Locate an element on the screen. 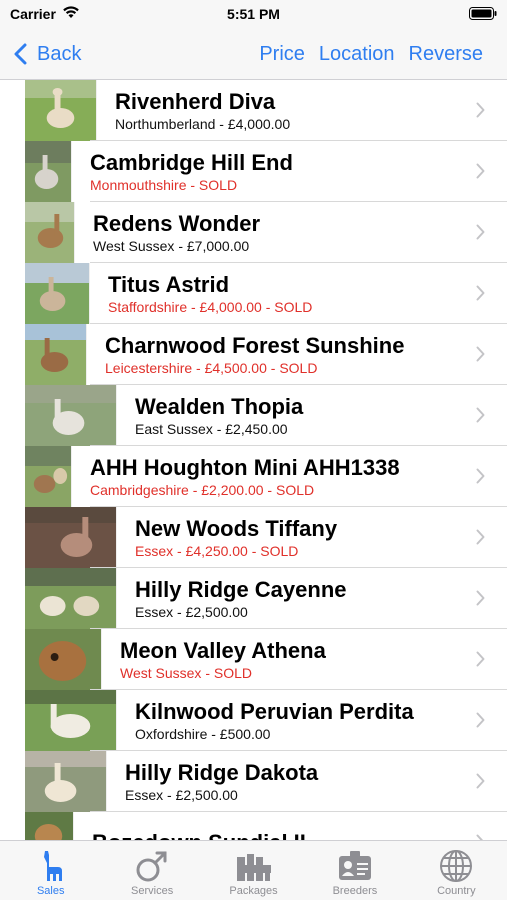 This screenshot has height=900, width=507. back-button: Back is located at coordinates (47, 54).